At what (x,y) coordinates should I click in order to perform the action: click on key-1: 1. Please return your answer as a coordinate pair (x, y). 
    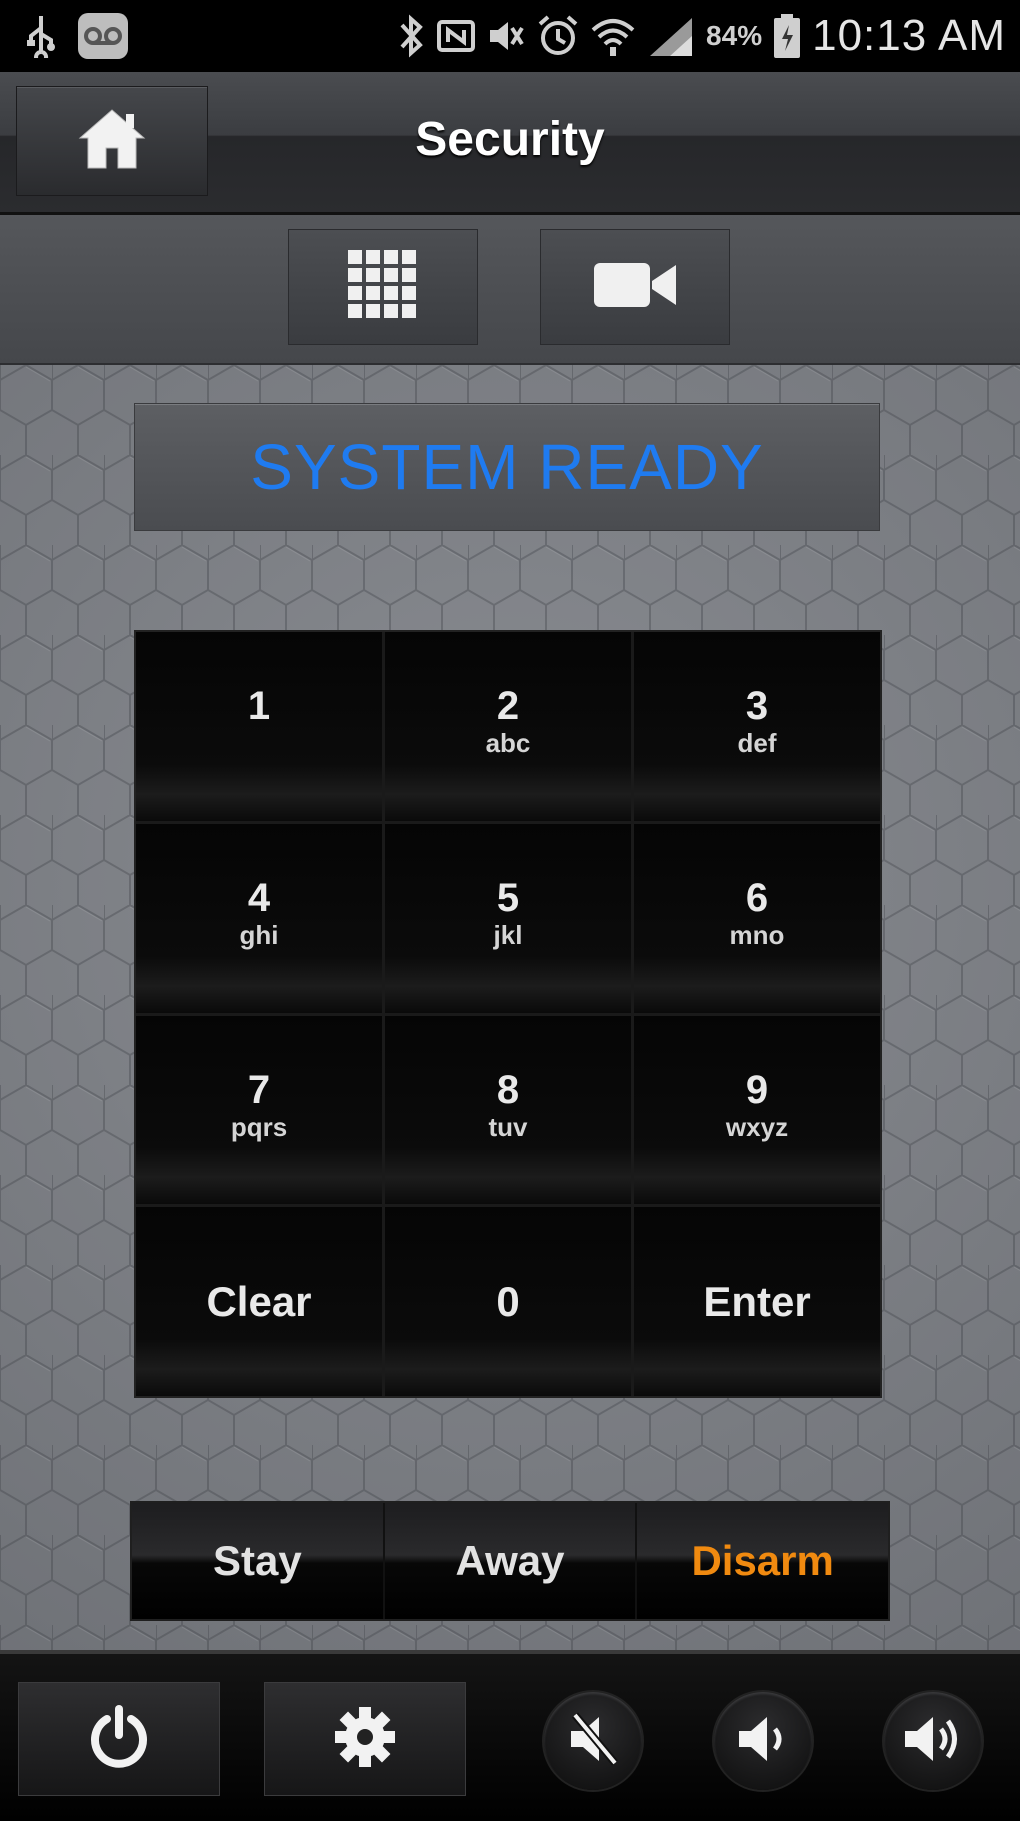
    Looking at the image, I should click on (259, 726).